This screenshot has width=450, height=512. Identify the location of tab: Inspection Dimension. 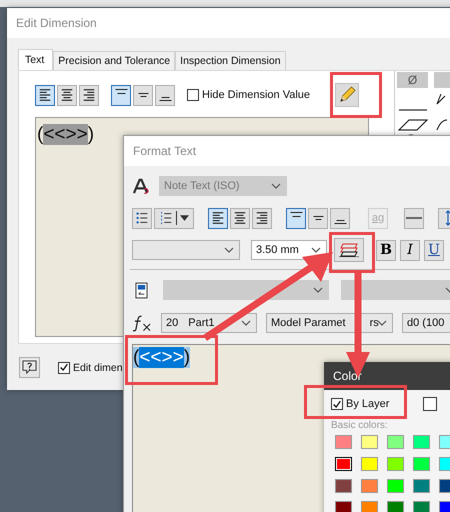
(230, 60).